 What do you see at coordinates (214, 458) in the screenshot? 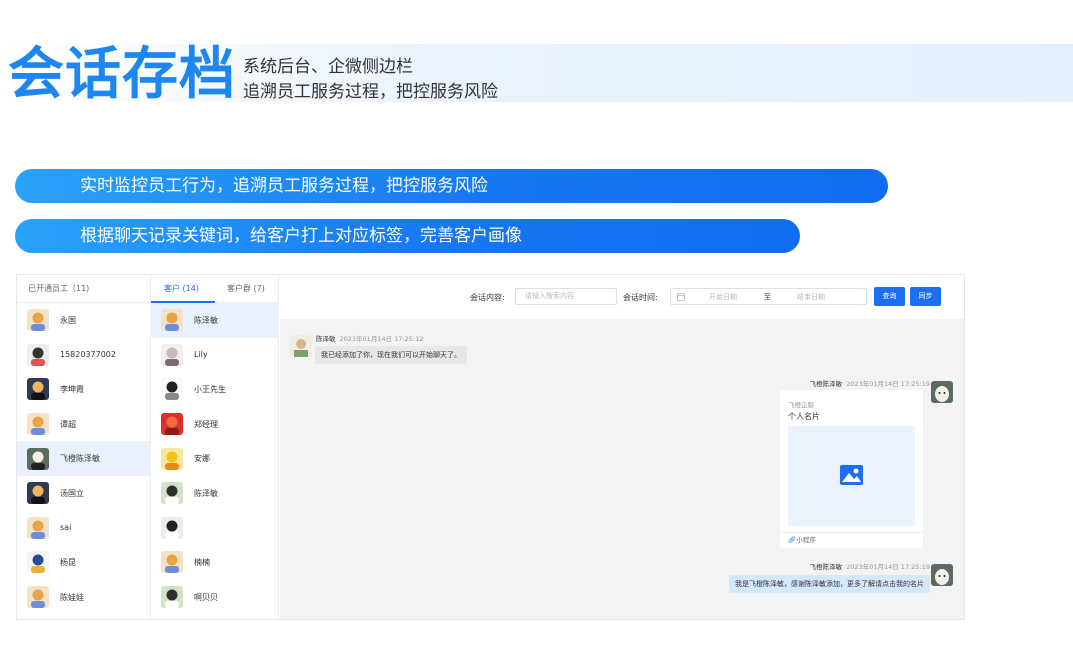
I see `customer-list-item: 安娜` at bounding box center [214, 458].